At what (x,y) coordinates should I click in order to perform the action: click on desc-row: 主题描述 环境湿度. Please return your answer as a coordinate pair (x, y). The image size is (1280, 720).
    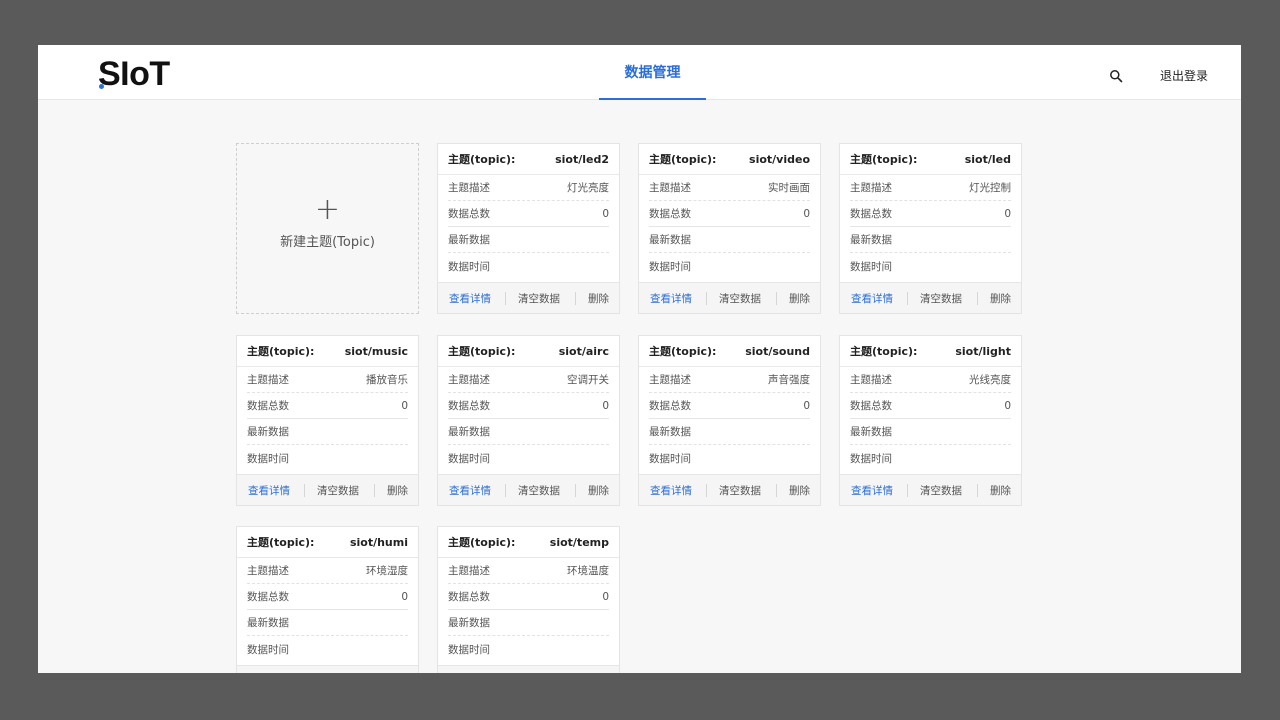
    Looking at the image, I should click on (327, 571).